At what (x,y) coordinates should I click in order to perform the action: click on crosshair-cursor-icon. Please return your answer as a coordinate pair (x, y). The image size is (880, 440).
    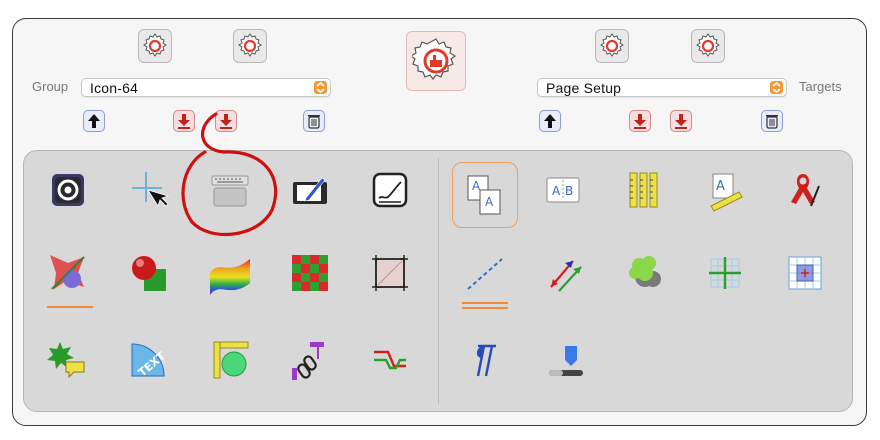
    Looking at the image, I should click on (148, 190).